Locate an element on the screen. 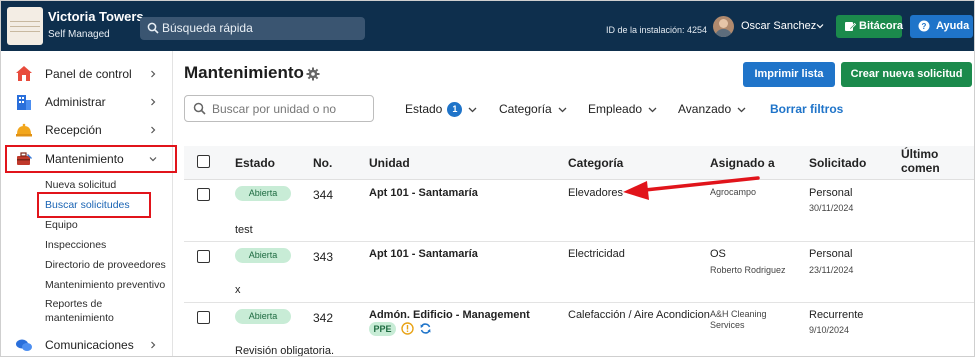 The image size is (975, 357). user-name: Oscar Sanchez is located at coordinates (778, 26).